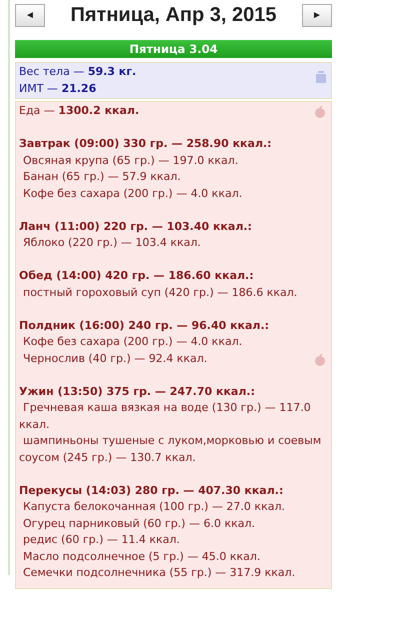  Describe the element at coordinates (57, 88) in the screenshot. I see `bmi-text: ИМТ — 21.26` at that location.